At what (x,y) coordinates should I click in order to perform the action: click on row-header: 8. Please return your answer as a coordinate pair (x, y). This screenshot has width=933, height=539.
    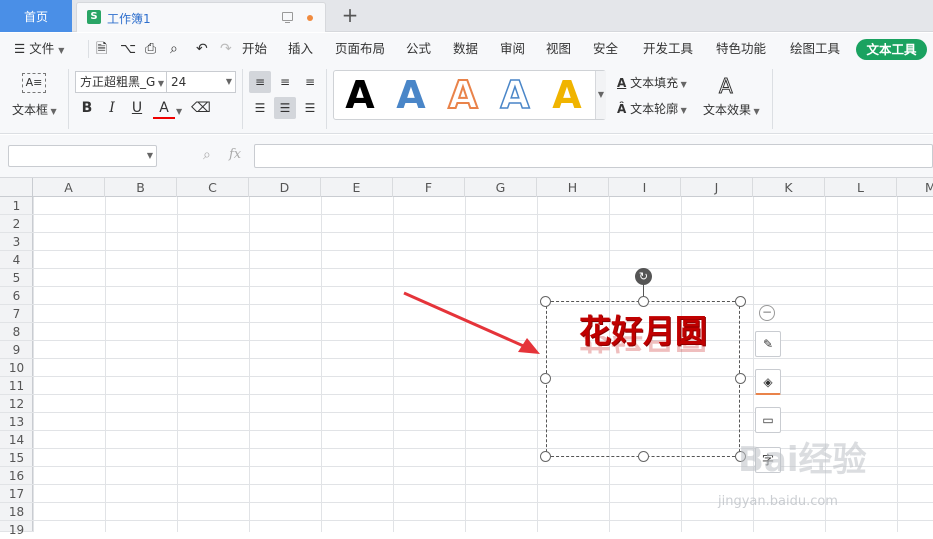
    Looking at the image, I should click on (16, 332).